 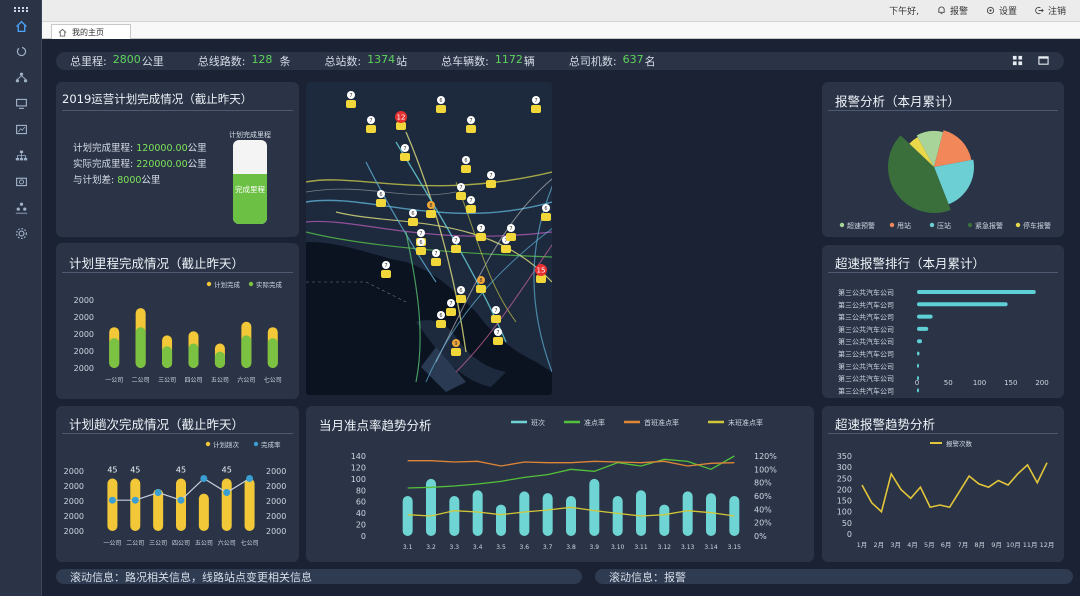 What do you see at coordinates (963, 545) in the screenshot?
I see `x-tick-label: 7月` at bounding box center [963, 545].